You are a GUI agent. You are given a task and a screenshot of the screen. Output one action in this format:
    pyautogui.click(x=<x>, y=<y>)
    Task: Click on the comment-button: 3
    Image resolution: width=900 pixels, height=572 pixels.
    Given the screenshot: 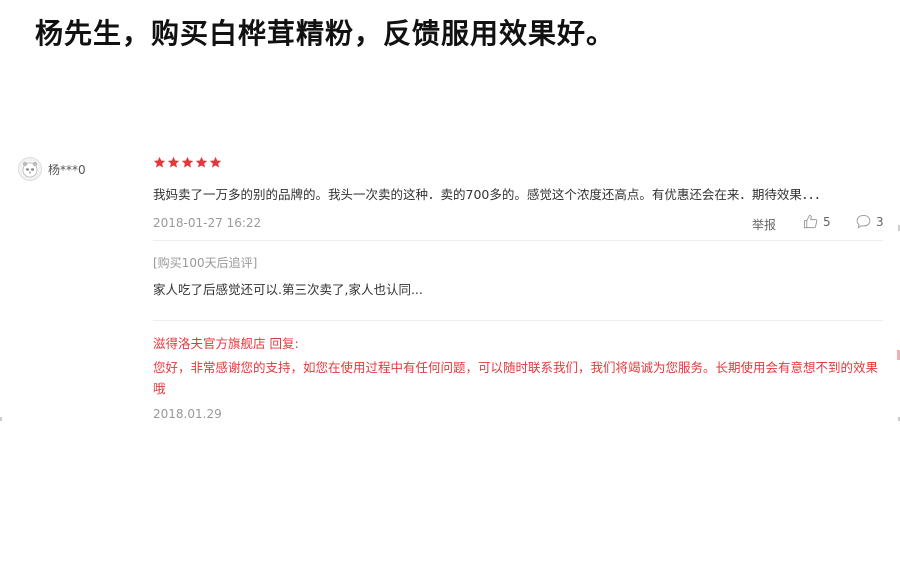 What is the action you would take?
    pyautogui.click(x=870, y=221)
    